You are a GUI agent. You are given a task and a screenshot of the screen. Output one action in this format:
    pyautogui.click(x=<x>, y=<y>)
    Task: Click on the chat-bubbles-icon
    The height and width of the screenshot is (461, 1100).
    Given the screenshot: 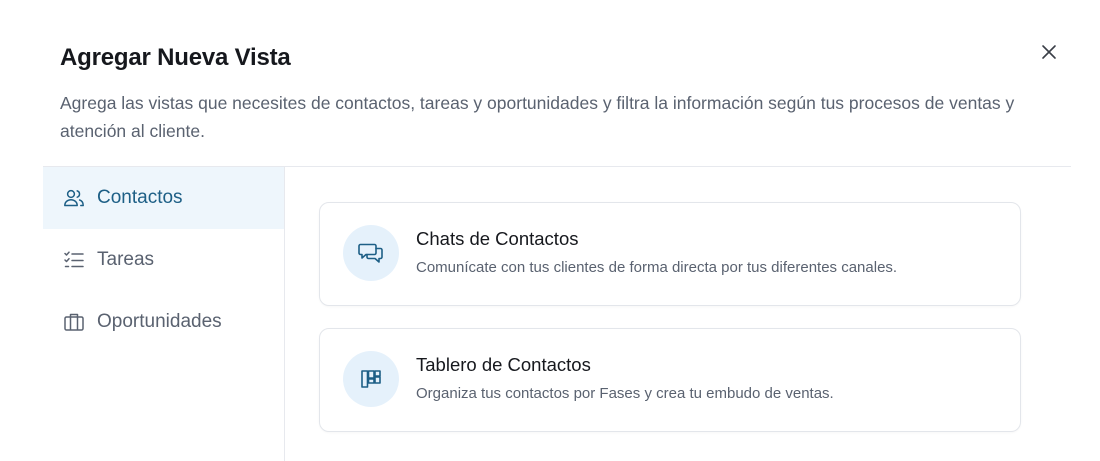 What is the action you would take?
    pyautogui.click(x=370, y=253)
    